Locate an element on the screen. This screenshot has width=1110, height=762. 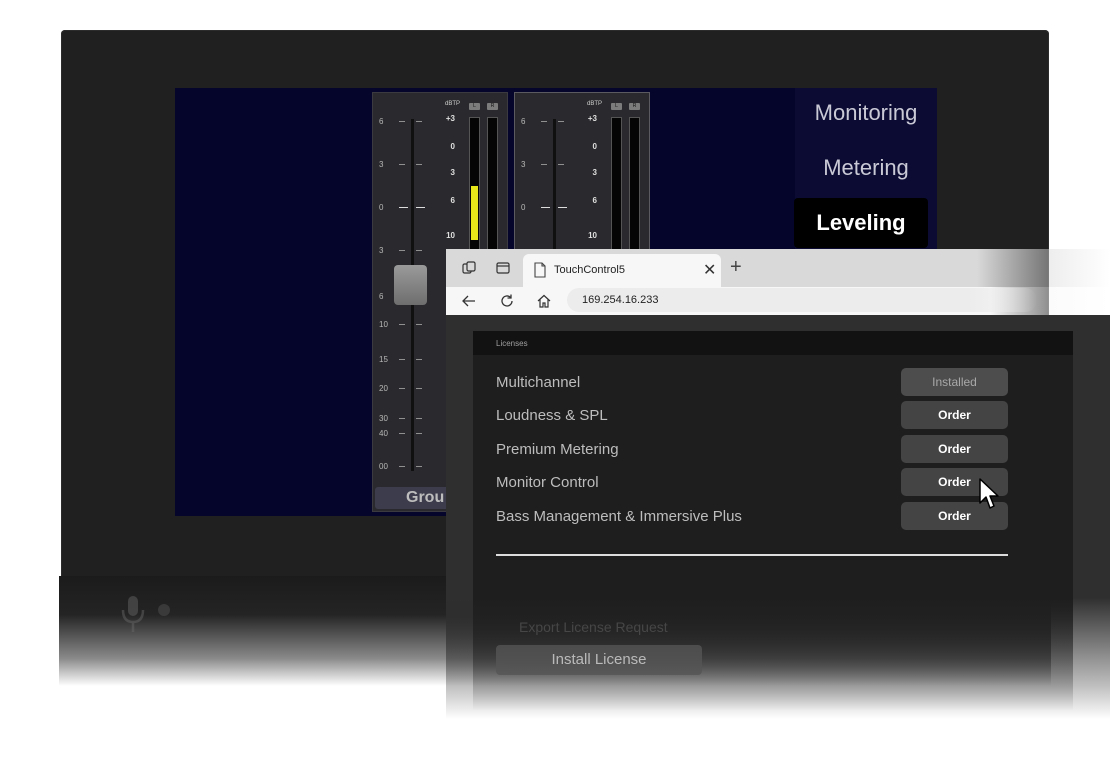
license-row: Multichannel Installed is located at coordinates (752, 382).